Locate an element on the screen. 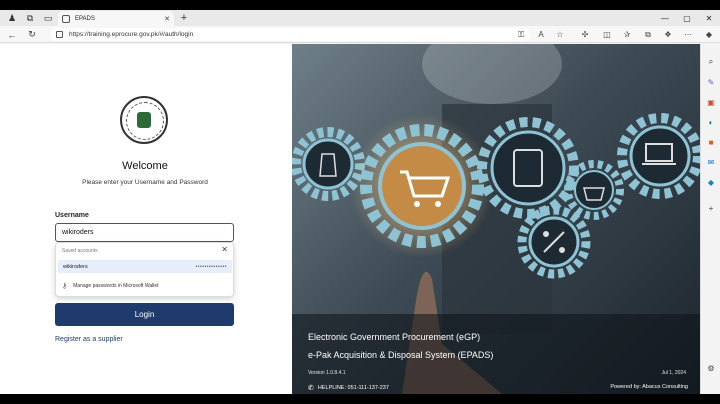 This screenshot has height=404, width=720. tab-close-icon: ✕ is located at coordinates (167, 19).